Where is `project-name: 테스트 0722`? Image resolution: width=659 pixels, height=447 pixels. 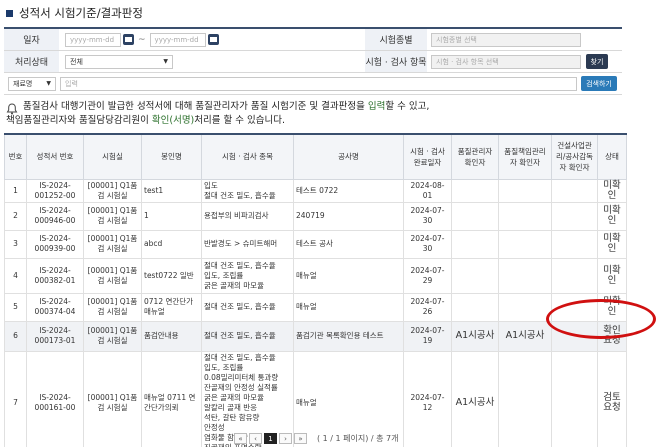 project-name: 테스트 0722 is located at coordinates (348, 190).